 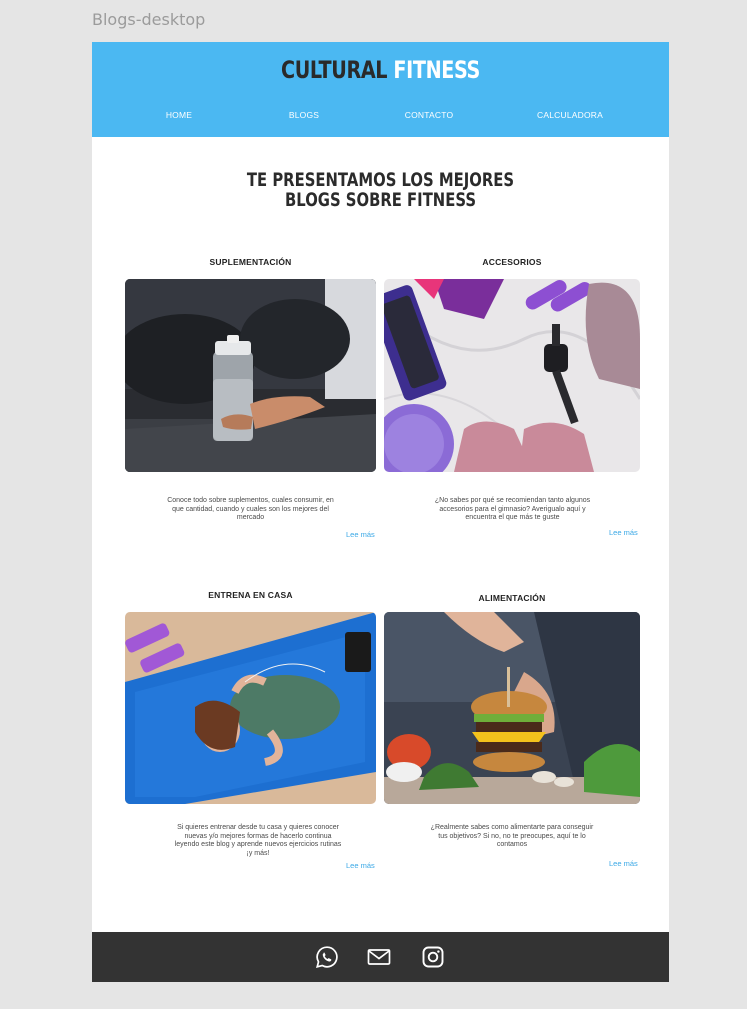 I want to click on card-title-entrena-en-casa: ENTRENA EN CASA, so click(x=250, y=595).